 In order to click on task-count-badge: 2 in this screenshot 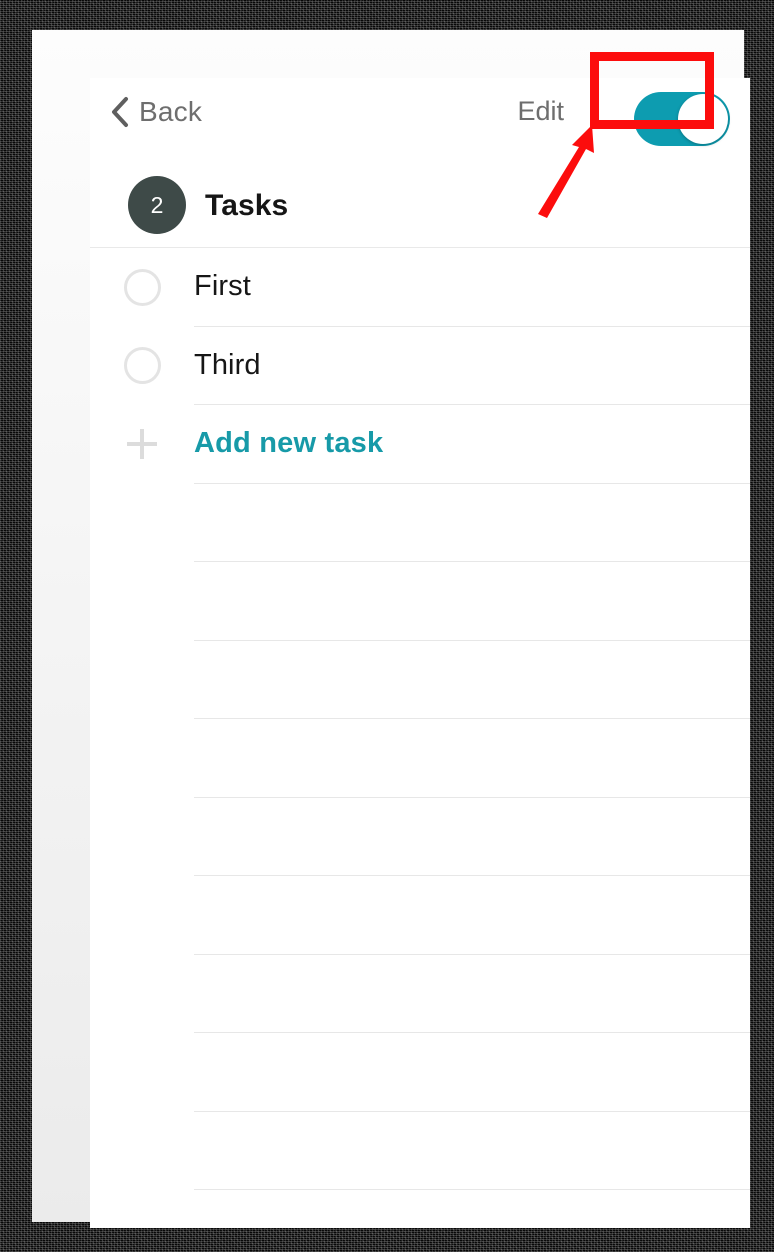, I will do `click(157, 205)`.